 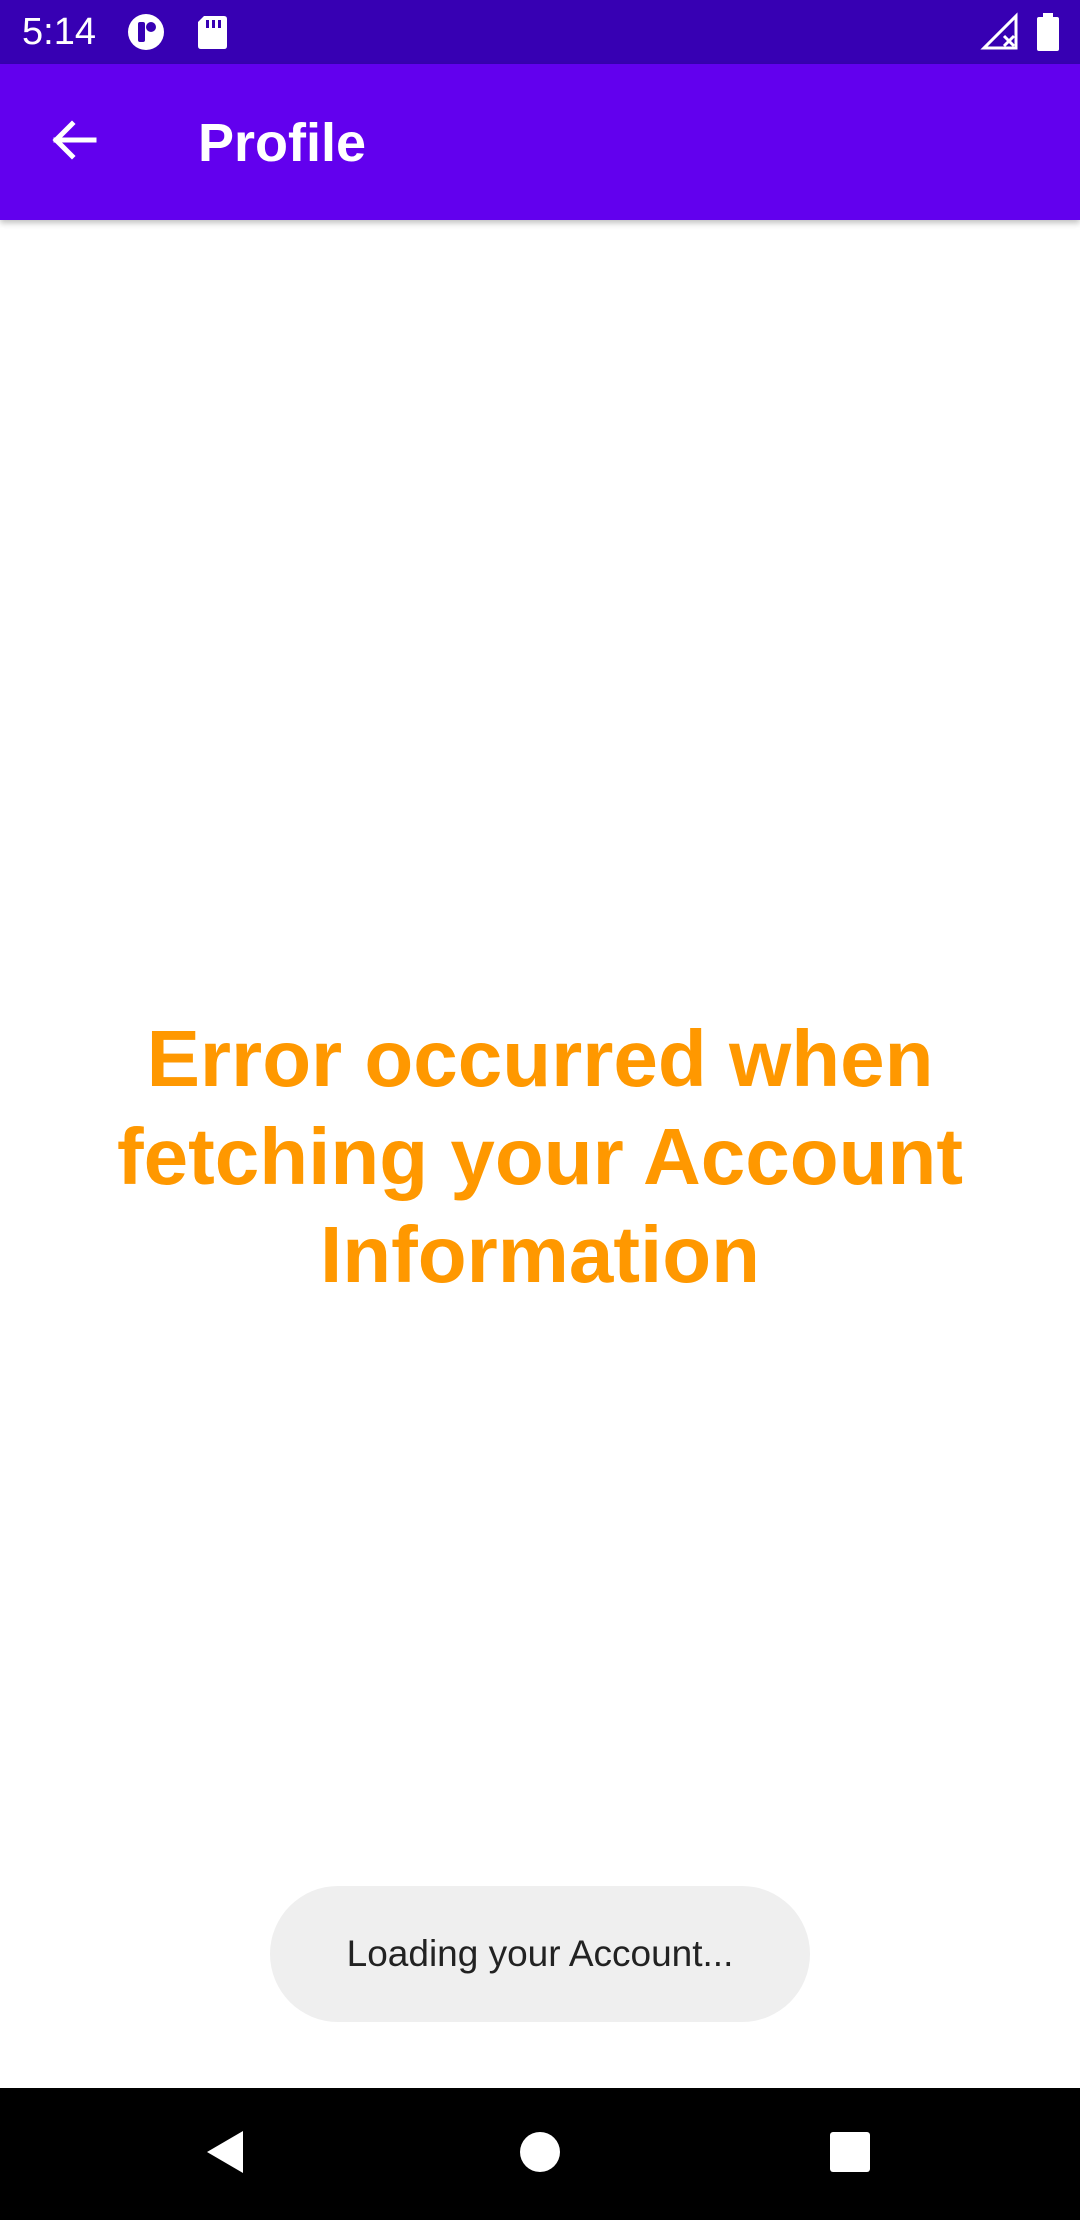 I want to click on app-notification-icon, so click(x=146, y=32).